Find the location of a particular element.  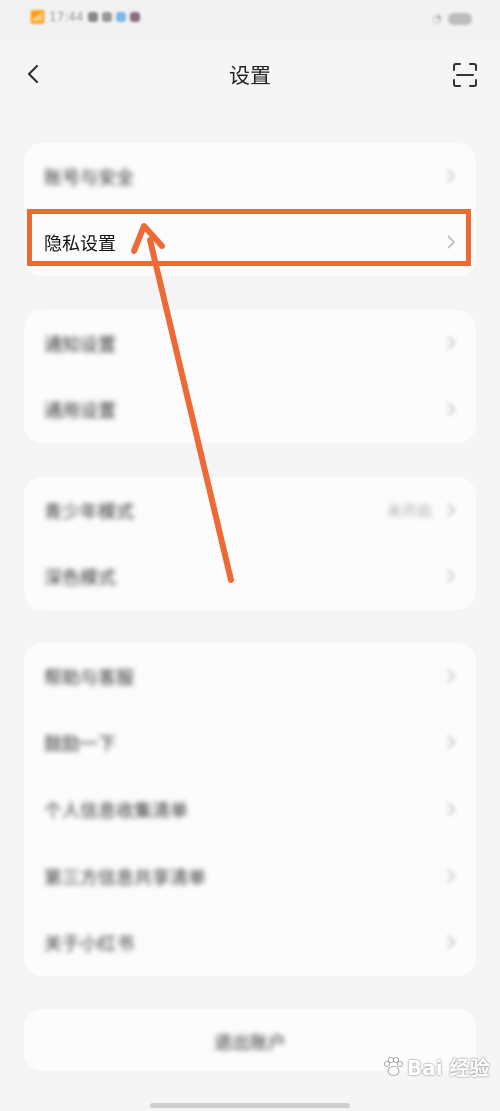

settings-item-label: 帮助与客服 is located at coordinates (89, 678).